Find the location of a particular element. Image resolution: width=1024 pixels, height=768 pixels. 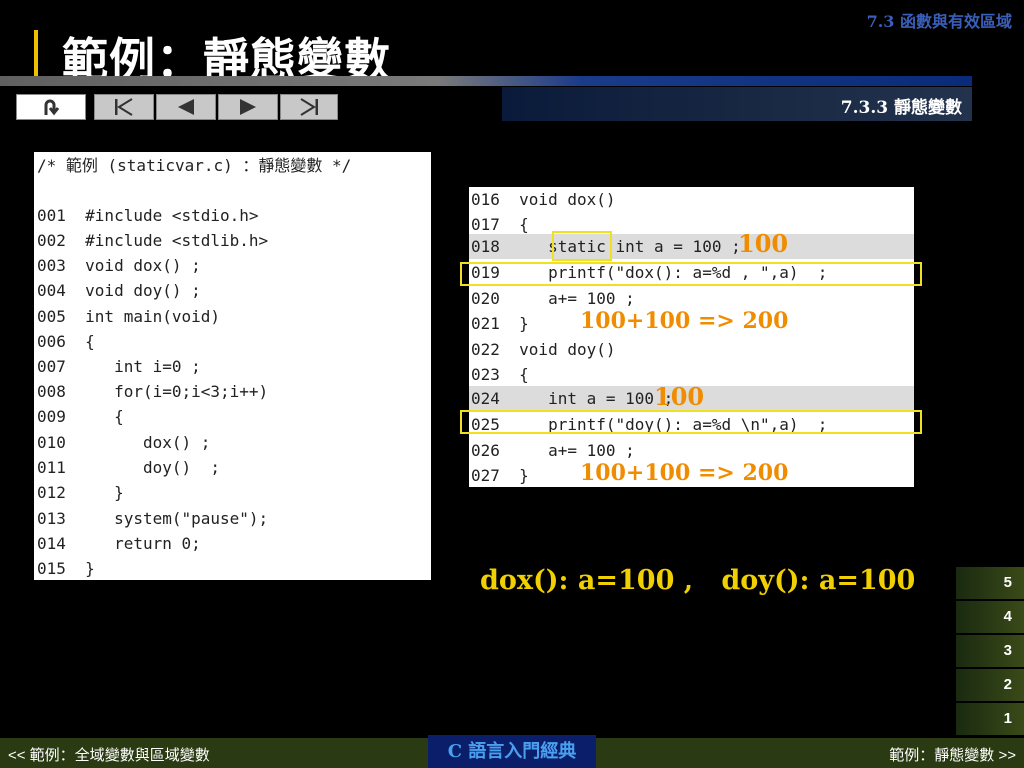

page-button-4: 4 is located at coordinates (990, 617).